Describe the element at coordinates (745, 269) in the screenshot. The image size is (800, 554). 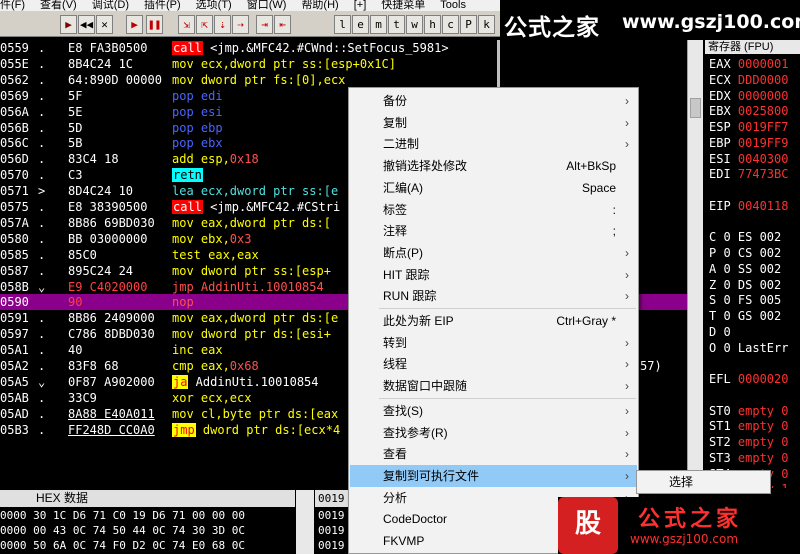
I see `register-row: A 0 SS 002` at that location.